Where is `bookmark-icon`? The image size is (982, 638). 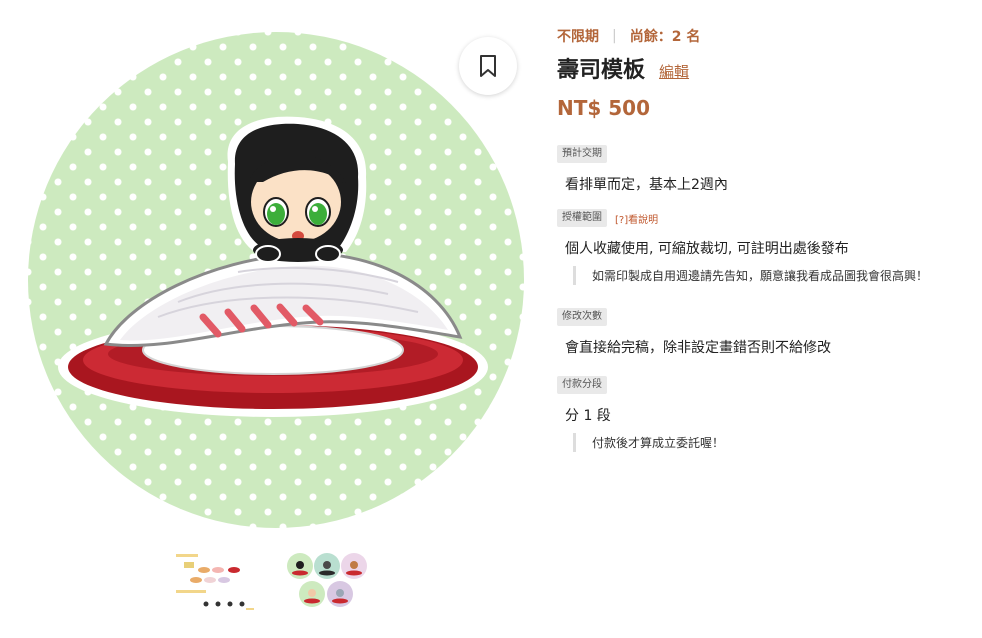
bookmark-icon is located at coordinates (488, 66).